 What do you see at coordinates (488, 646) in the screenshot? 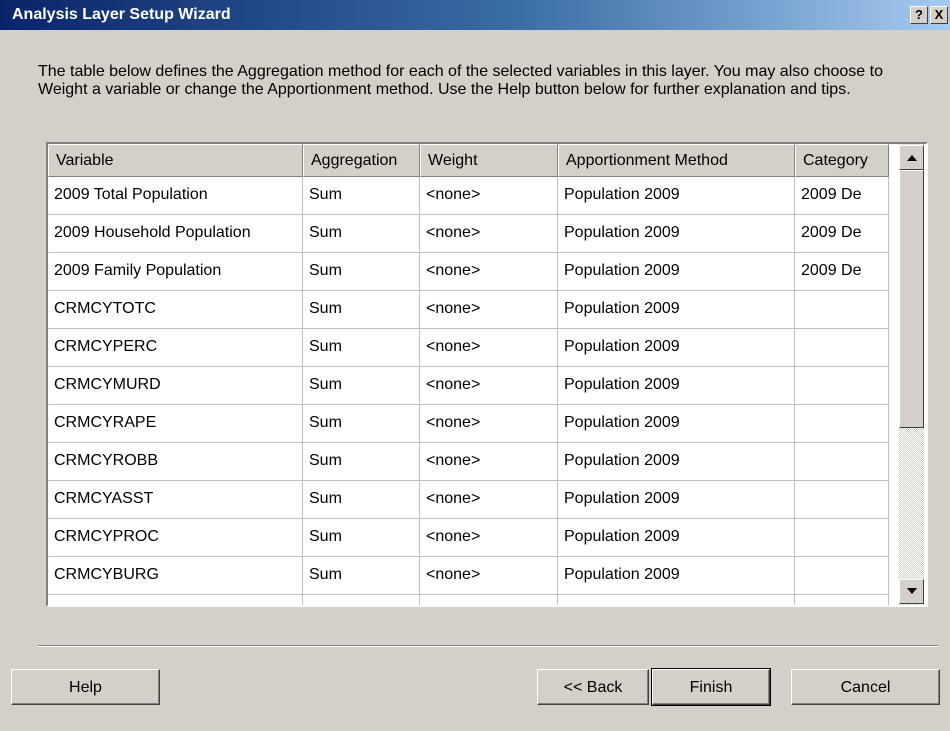
I see `separator-highlight` at bounding box center [488, 646].